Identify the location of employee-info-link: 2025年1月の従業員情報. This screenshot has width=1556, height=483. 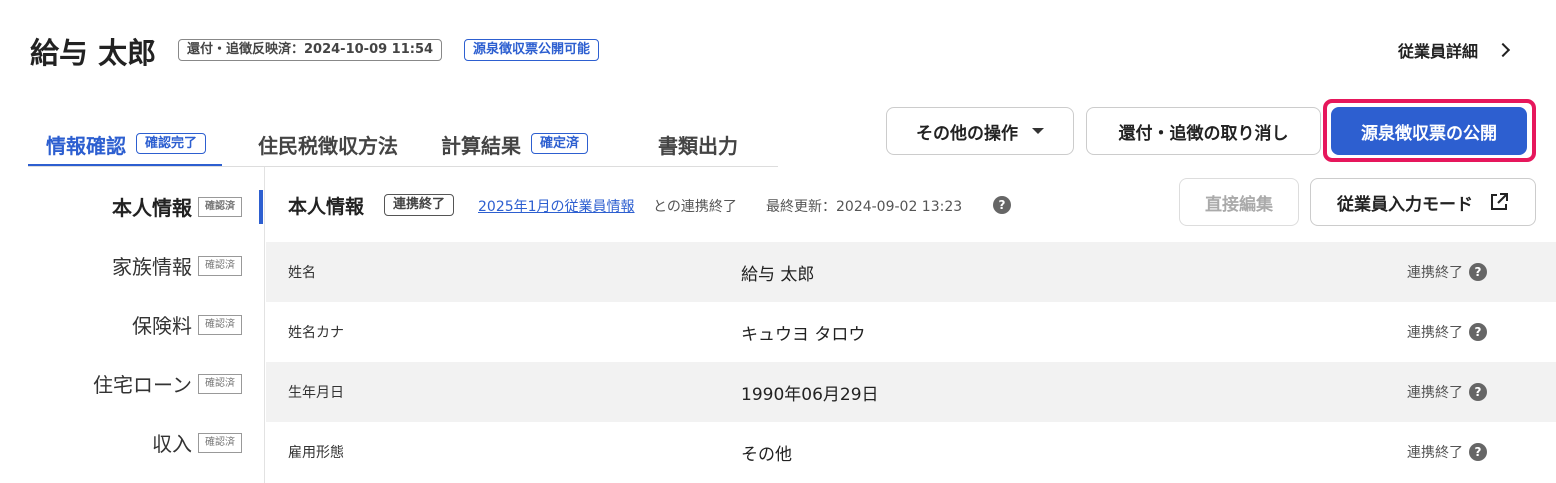
(556, 206).